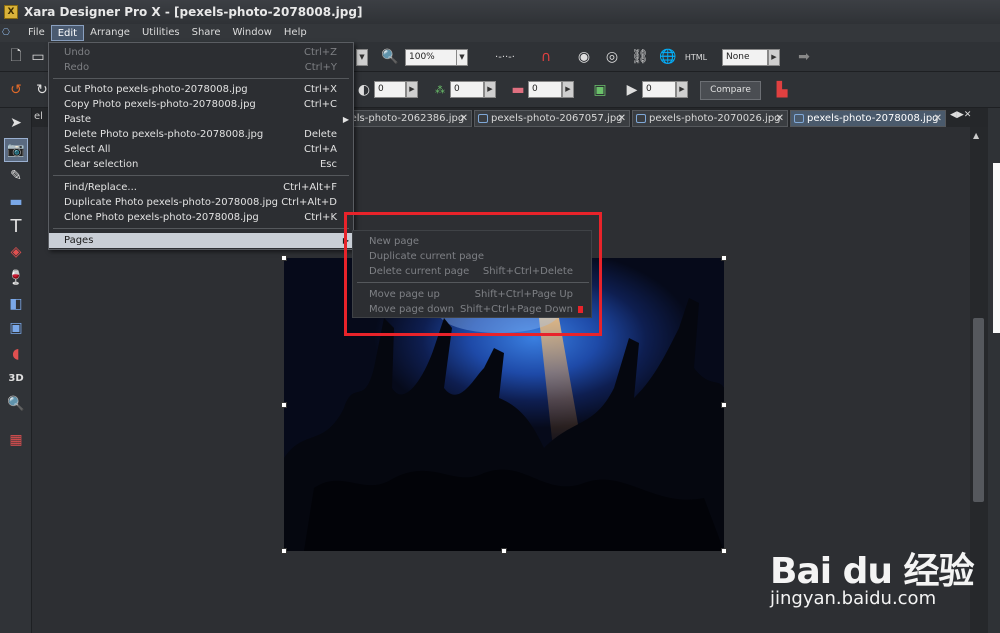  Describe the element at coordinates (77, 119) in the screenshot. I see `menu-label: Paste` at that location.